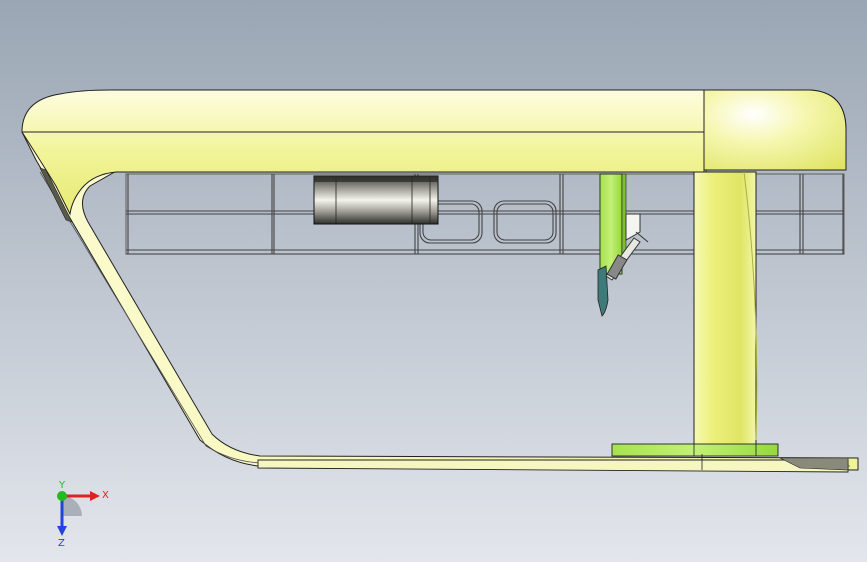 The height and width of the screenshot is (562, 867). What do you see at coordinates (488, 222) in the screenshot?
I see `rail-links` at bounding box center [488, 222].